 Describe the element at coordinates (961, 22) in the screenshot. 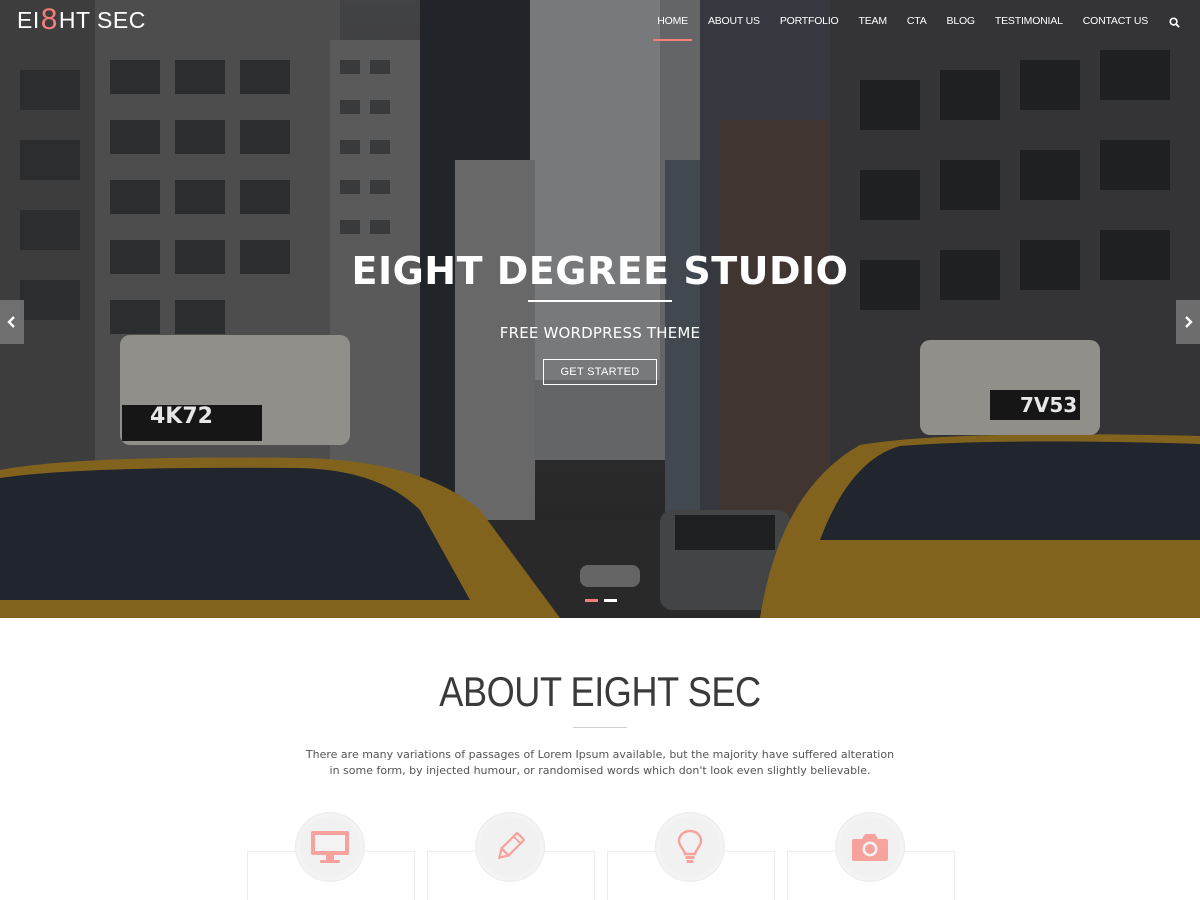

I see `nav-item-blog: BLOG` at that location.